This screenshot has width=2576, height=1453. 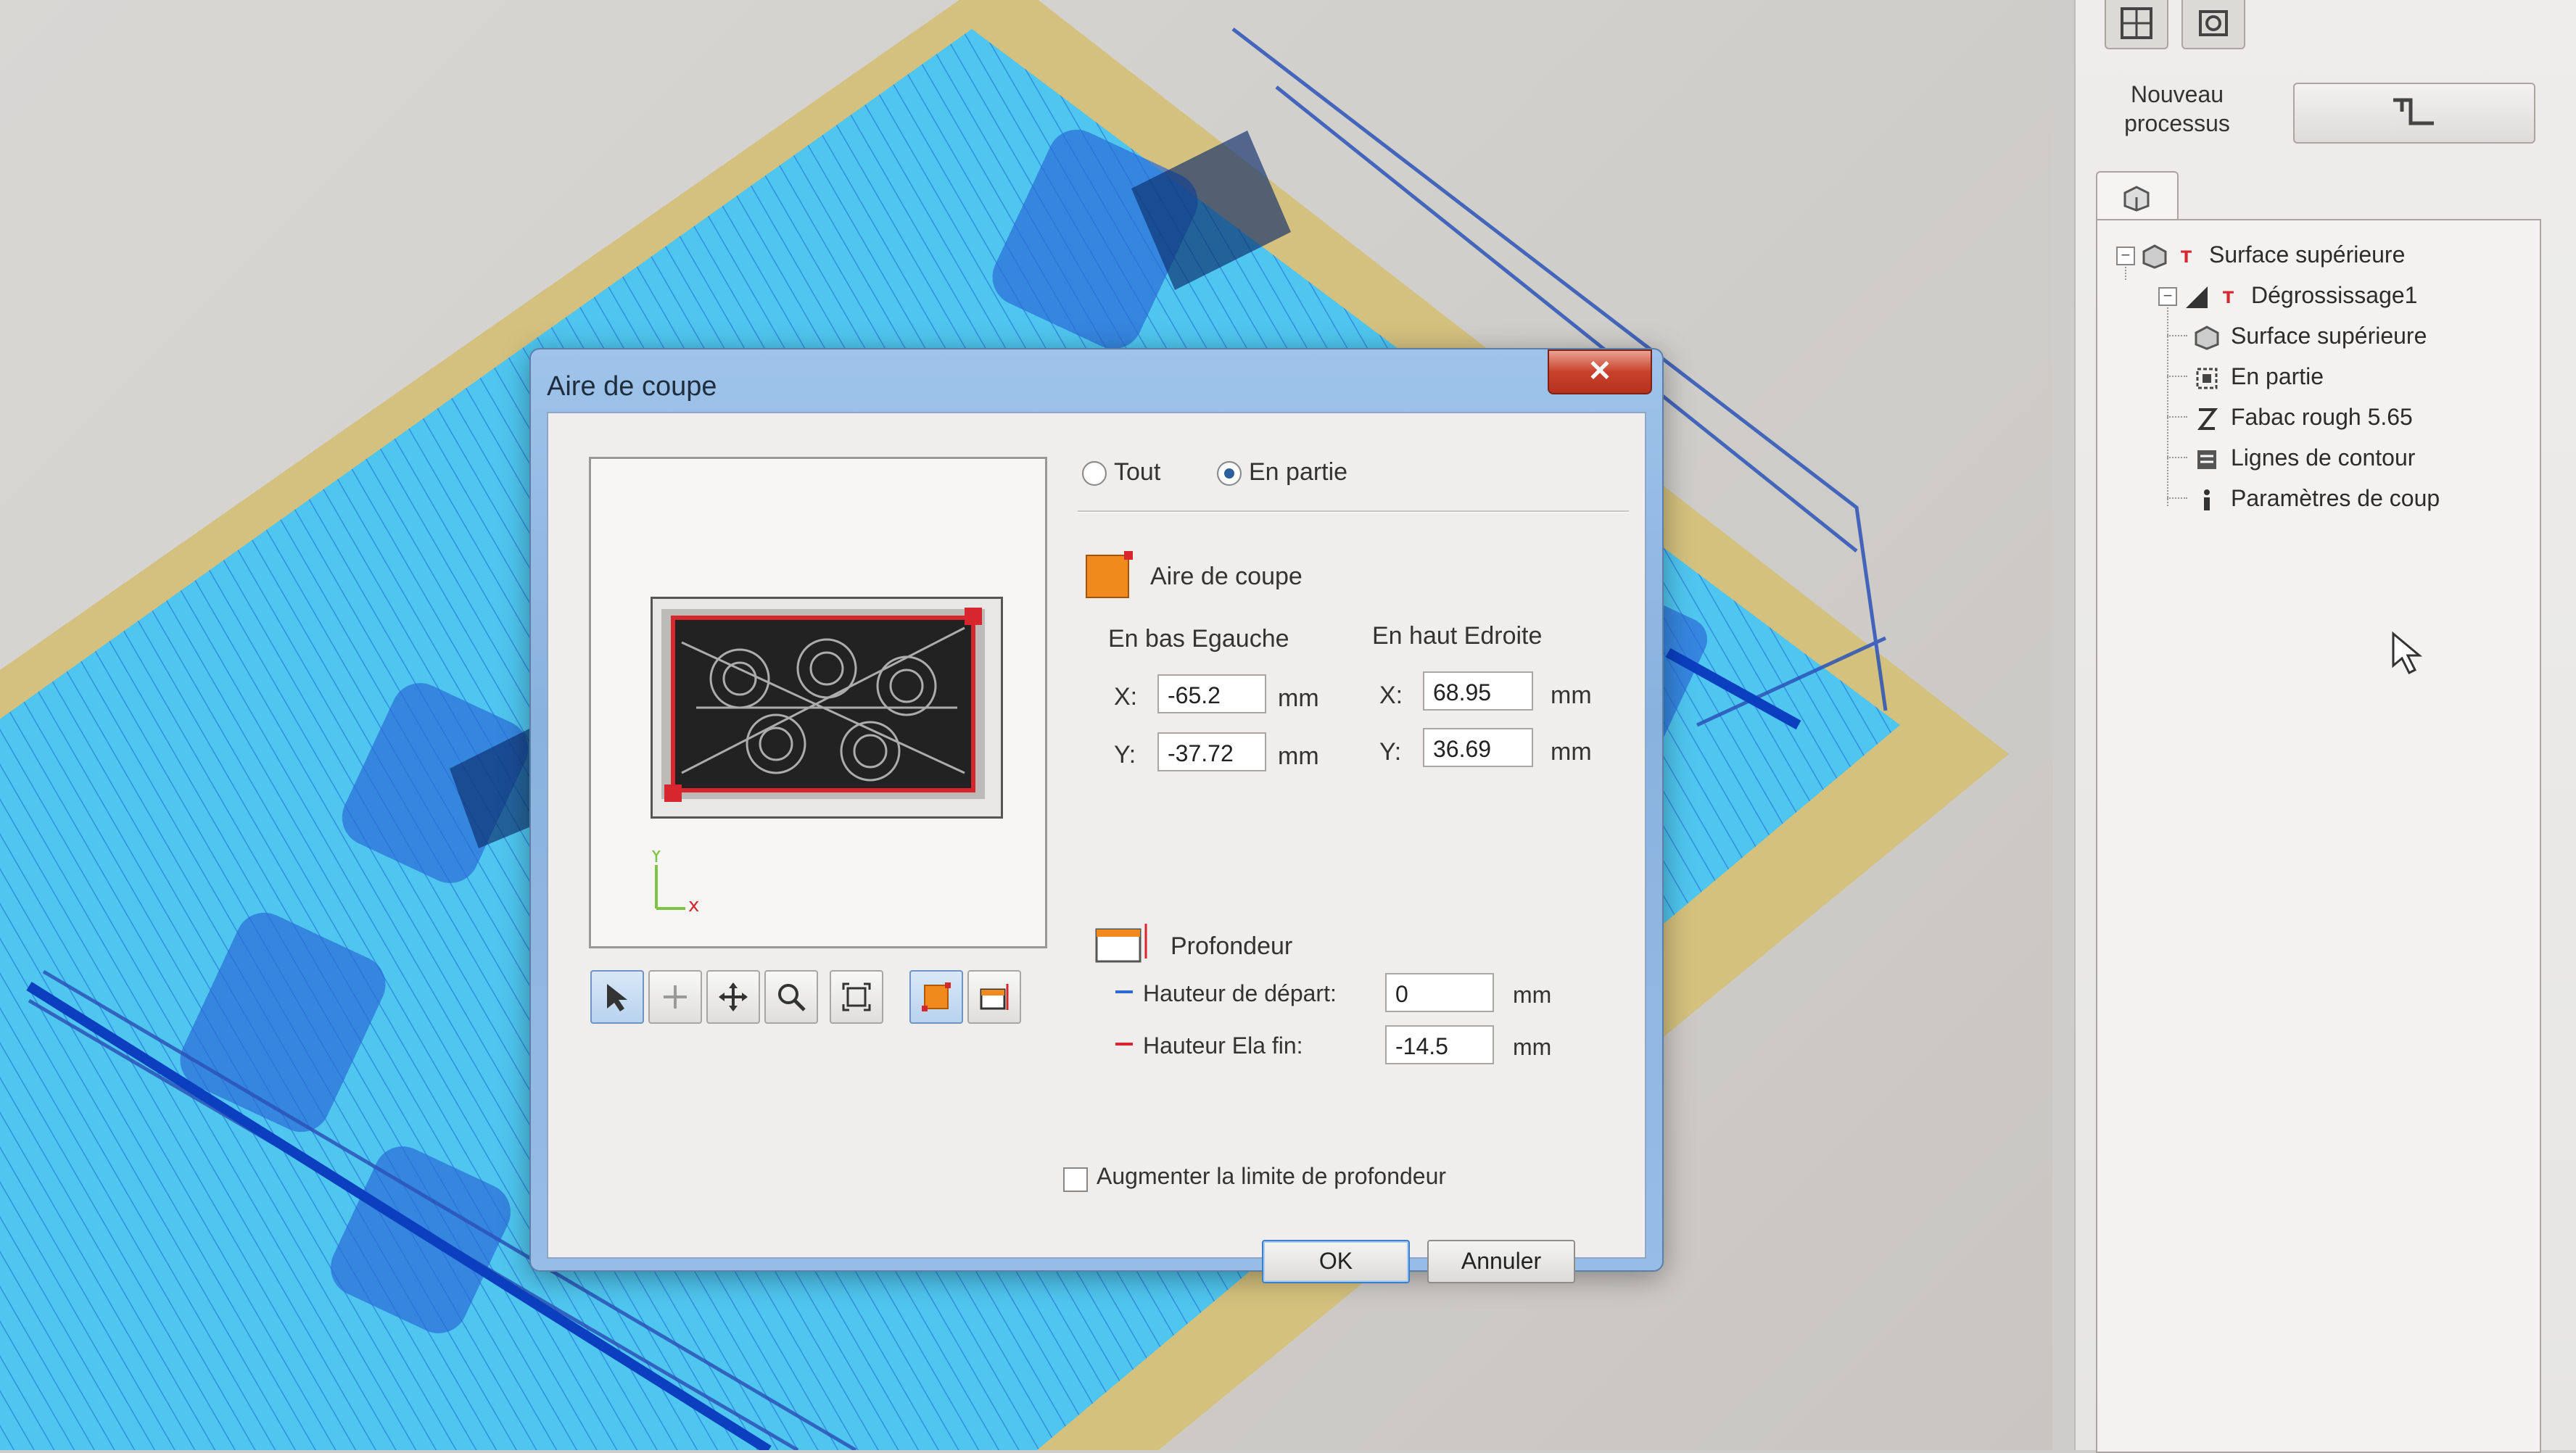 I want to click on select-tool-button, so click(x=617, y=997).